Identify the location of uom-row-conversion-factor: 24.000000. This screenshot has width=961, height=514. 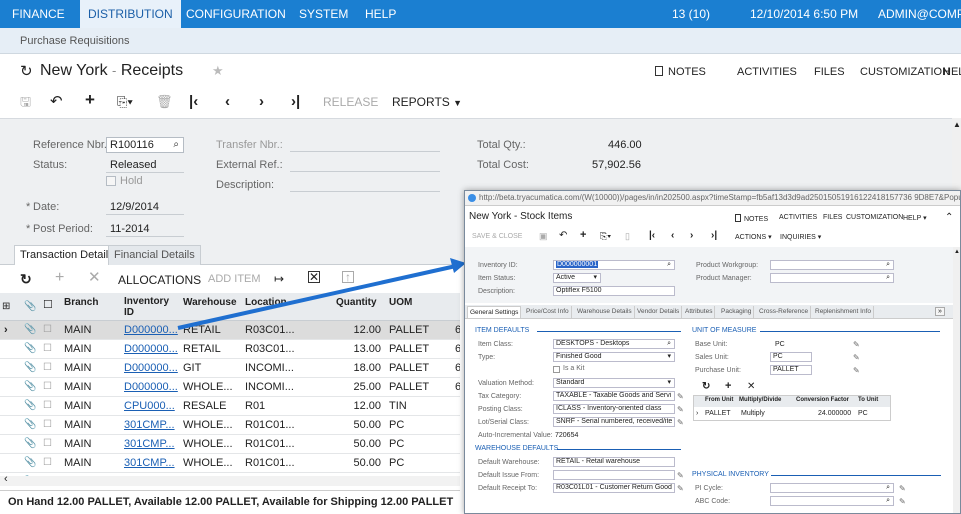
(834, 413).